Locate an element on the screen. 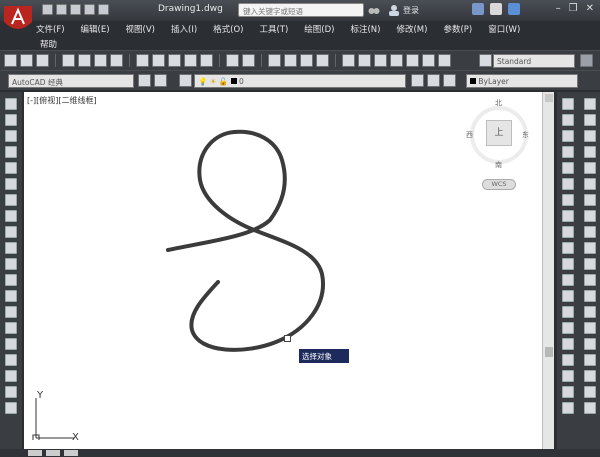 The image size is (600, 457). blend-icon is located at coordinates (568, 360).